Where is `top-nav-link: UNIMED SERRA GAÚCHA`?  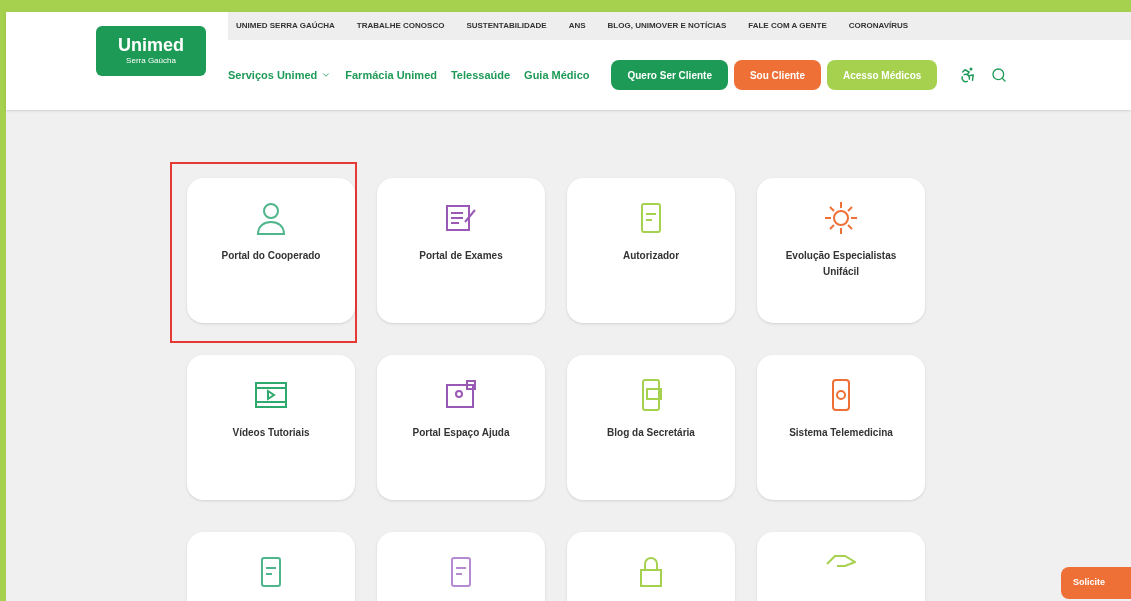
top-nav-link: UNIMED SERRA GAÚCHA is located at coordinates (285, 26).